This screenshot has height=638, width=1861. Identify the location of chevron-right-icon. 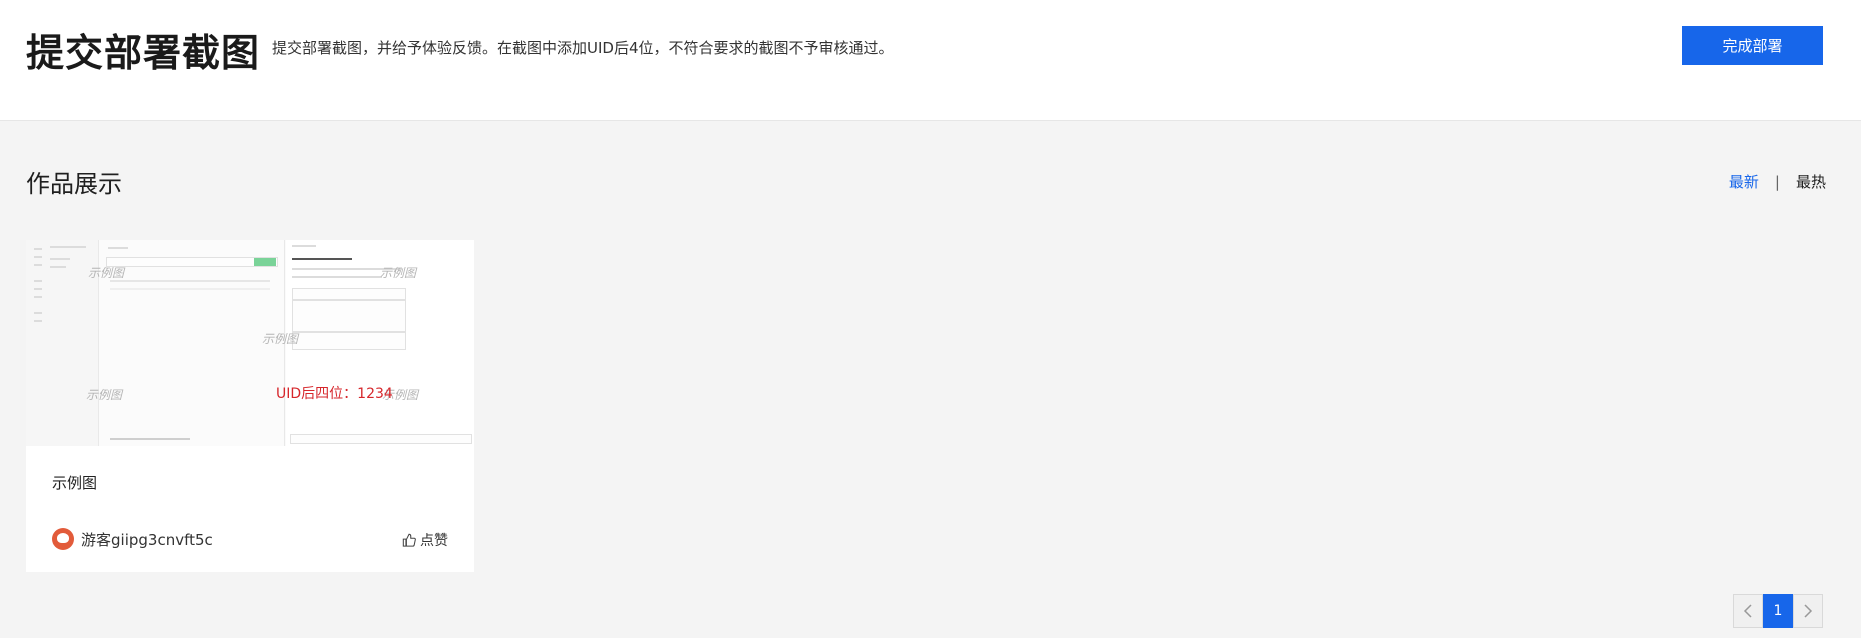
(1808, 611).